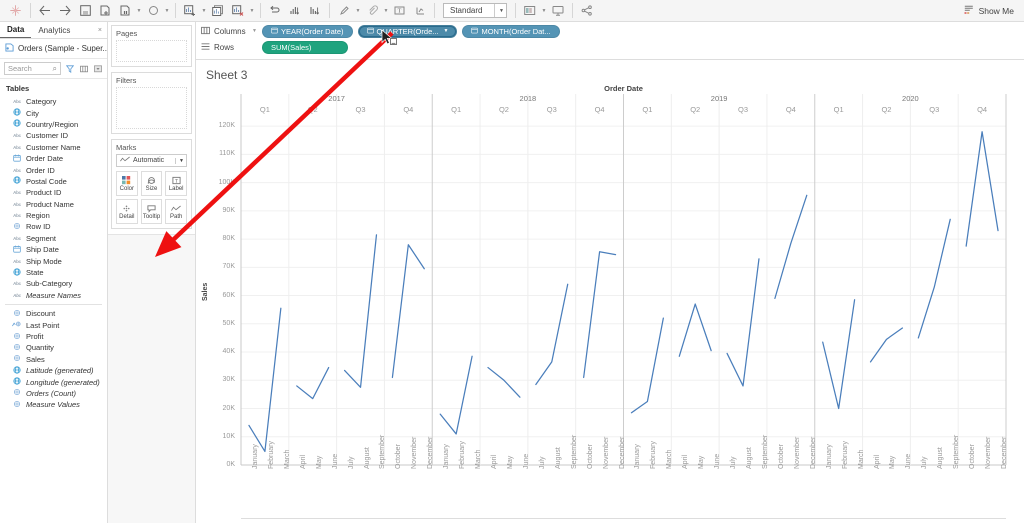  I want to click on pill-year-order-date: YEAR(Order Date), so click(307, 31).